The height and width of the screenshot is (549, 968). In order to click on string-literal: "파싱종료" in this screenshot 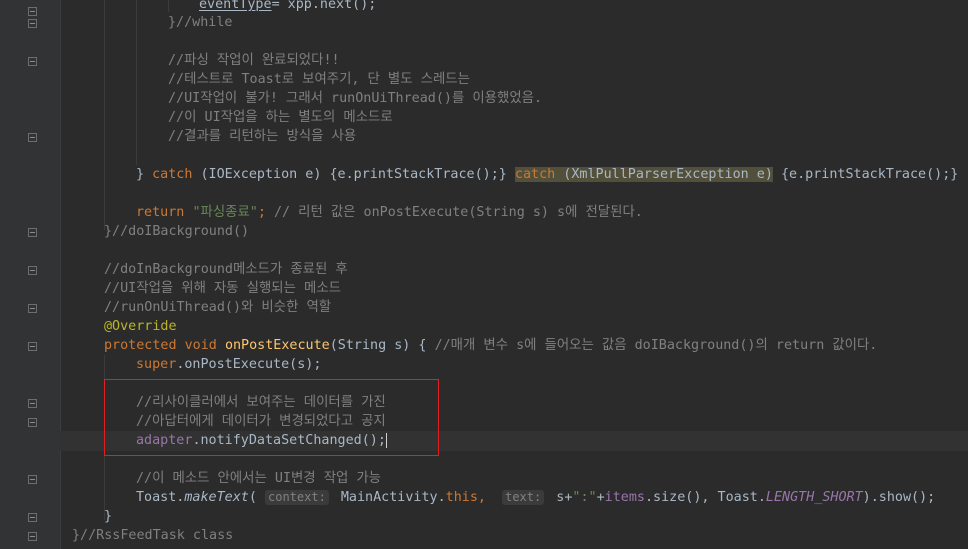, I will do `click(225, 212)`.